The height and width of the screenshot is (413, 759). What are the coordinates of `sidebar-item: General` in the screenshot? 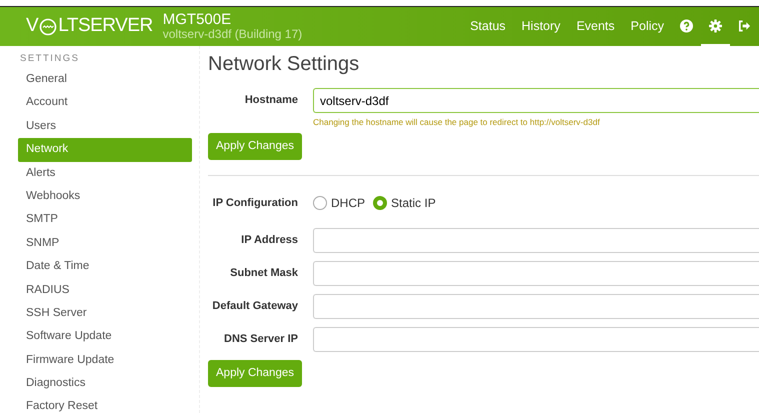 It's located at (105, 80).